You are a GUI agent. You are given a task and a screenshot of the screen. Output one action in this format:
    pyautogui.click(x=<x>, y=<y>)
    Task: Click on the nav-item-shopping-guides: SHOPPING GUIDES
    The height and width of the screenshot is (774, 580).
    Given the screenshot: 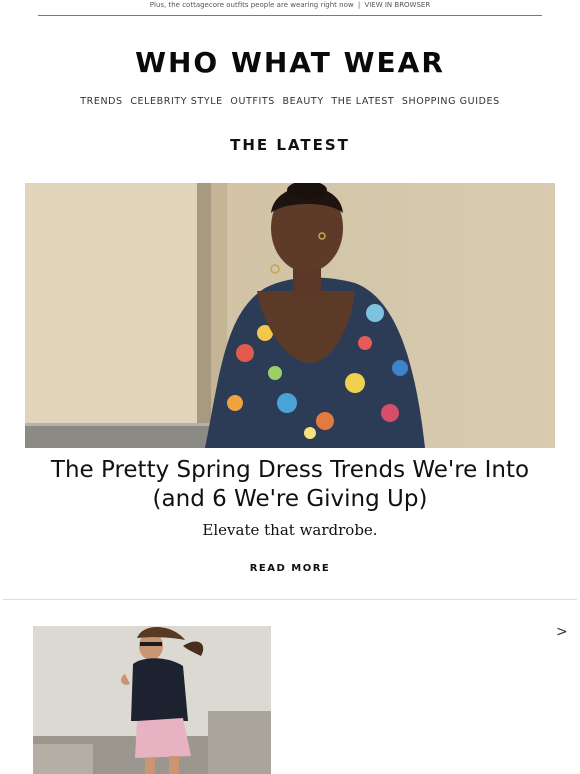 What is the action you would take?
    pyautogui.click(x=451, y=101)
    